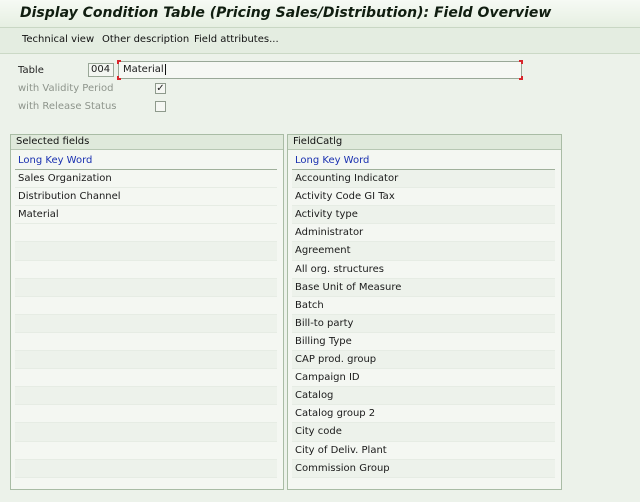 The width and height of the screenshot is (640, 502). I want to click on release-status-checkbox, so click(160, 106).